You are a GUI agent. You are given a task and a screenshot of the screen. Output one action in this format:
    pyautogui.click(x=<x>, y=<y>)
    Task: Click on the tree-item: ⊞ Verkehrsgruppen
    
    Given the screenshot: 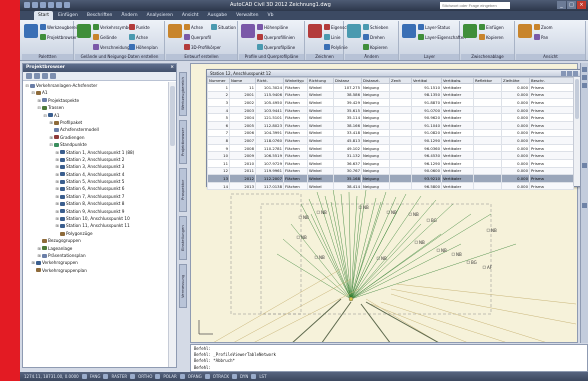 What is the action you would take?
    pyautogui.click(x=95, y=262)
    